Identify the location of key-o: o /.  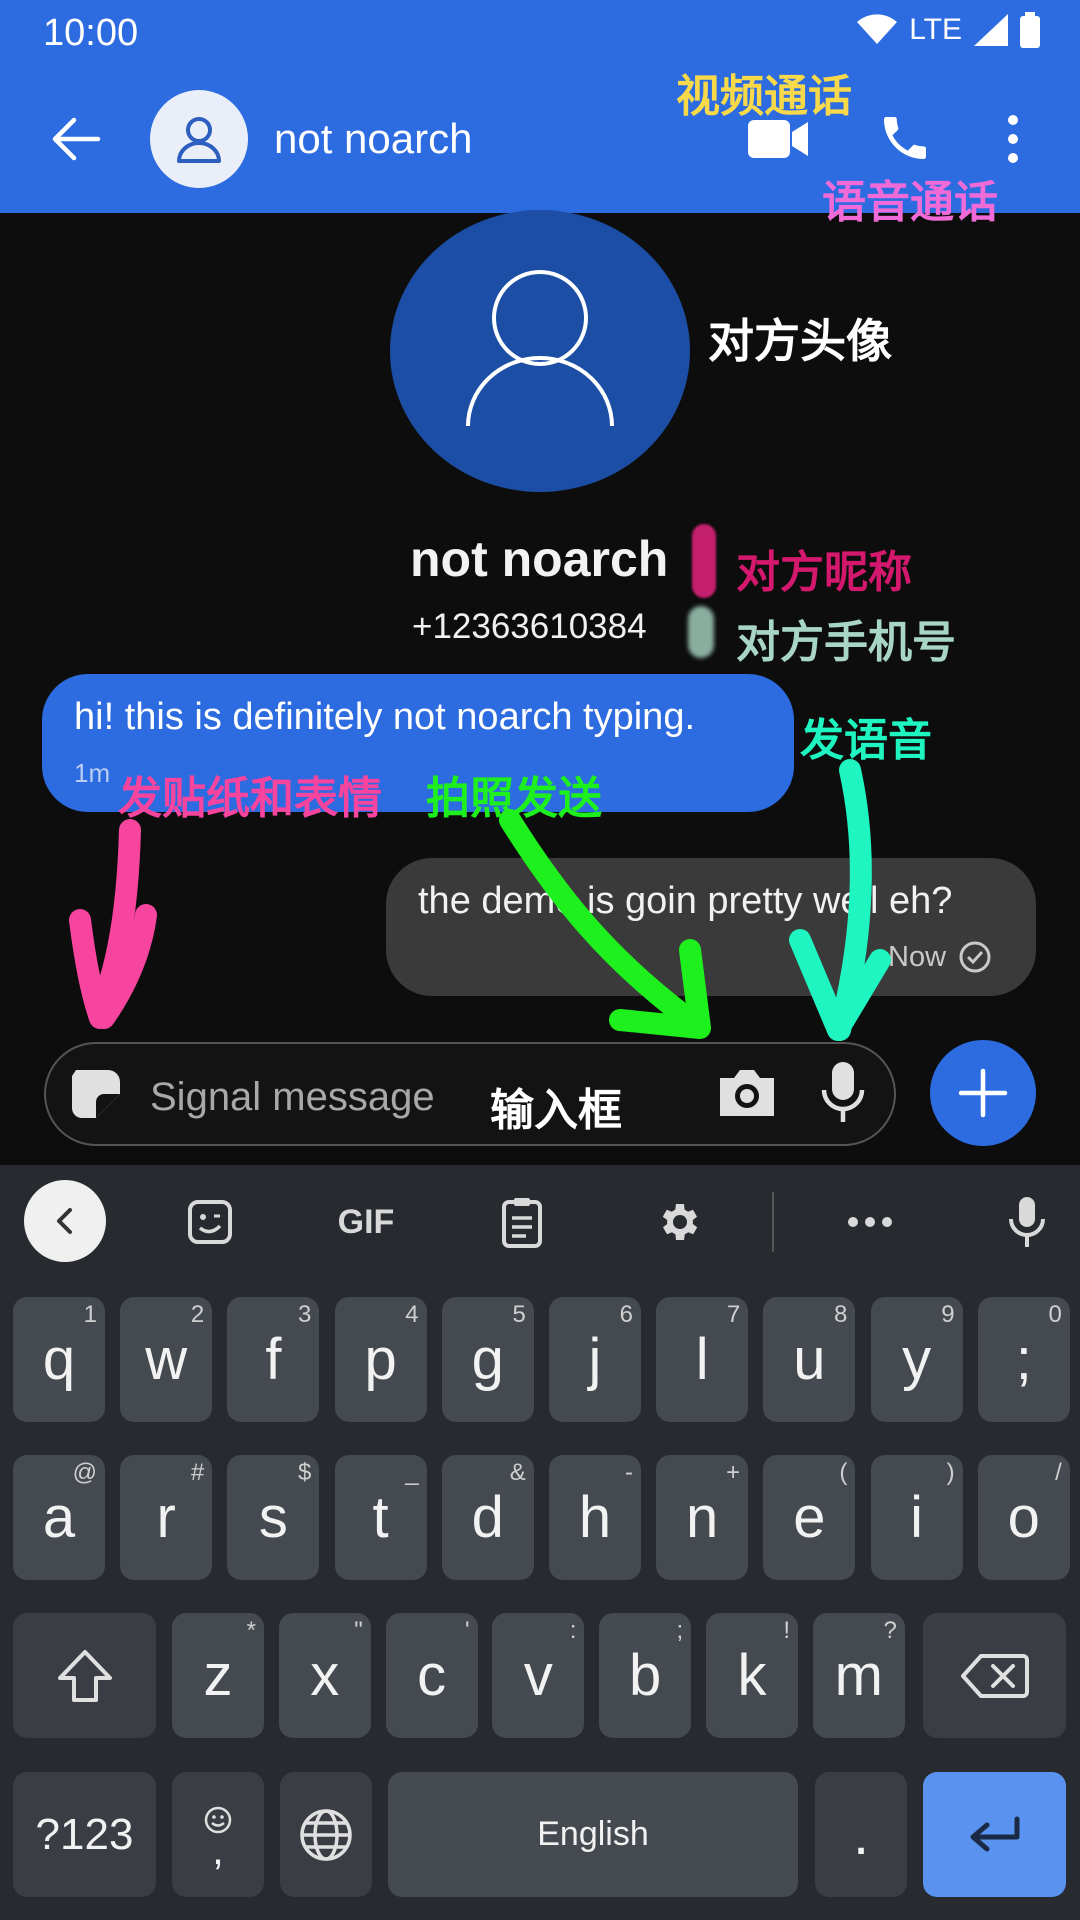
(1023, 1517).